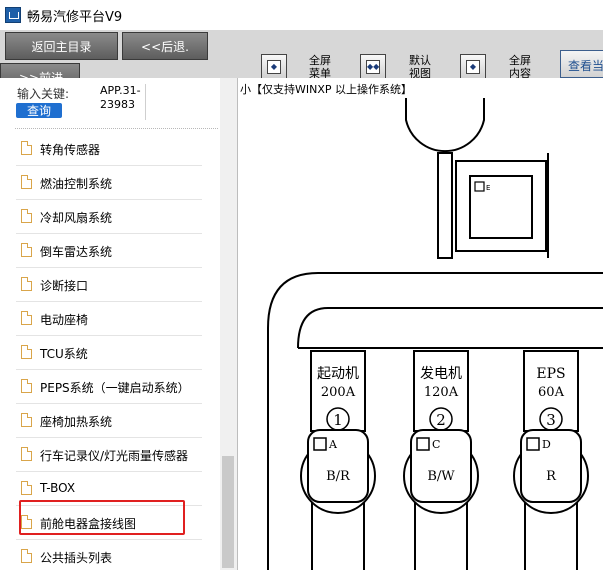 The width and height of the screenshot is (603, 570). What do you see at coordinates (110, 353) in the screenshot?
I see `tree-item: TCU系统` at bounding box center [110, 353].